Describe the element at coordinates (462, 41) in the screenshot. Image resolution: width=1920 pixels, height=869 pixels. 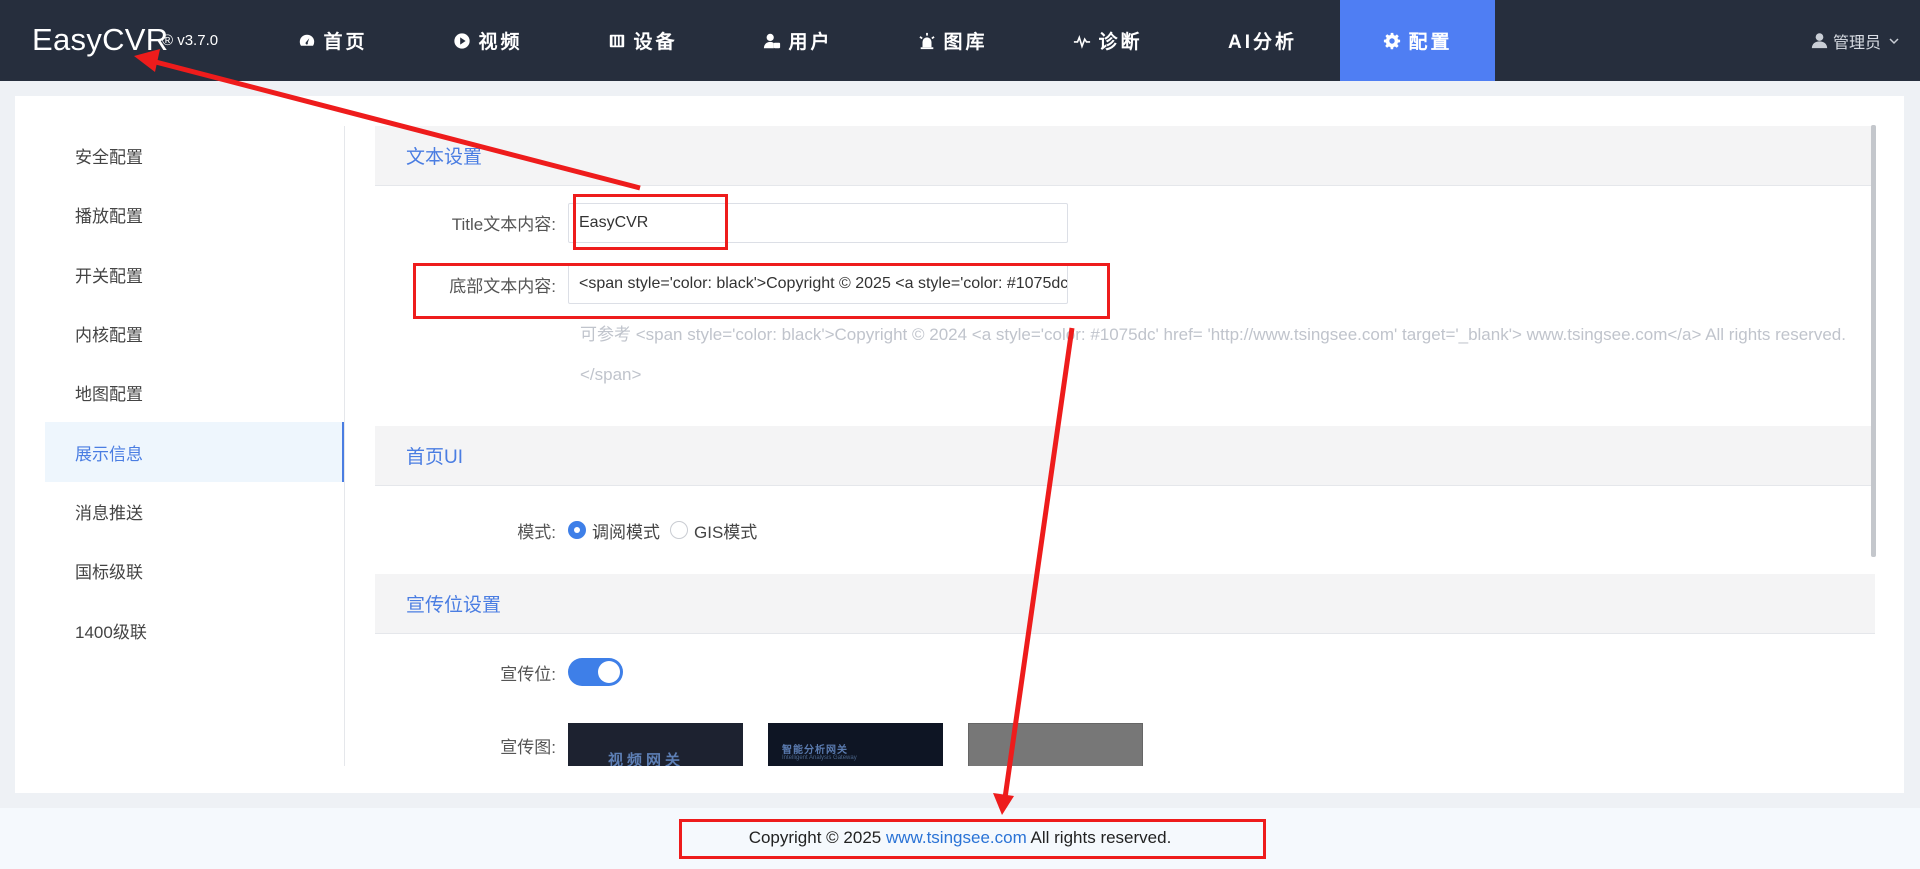
I see `play-icon` at that location.